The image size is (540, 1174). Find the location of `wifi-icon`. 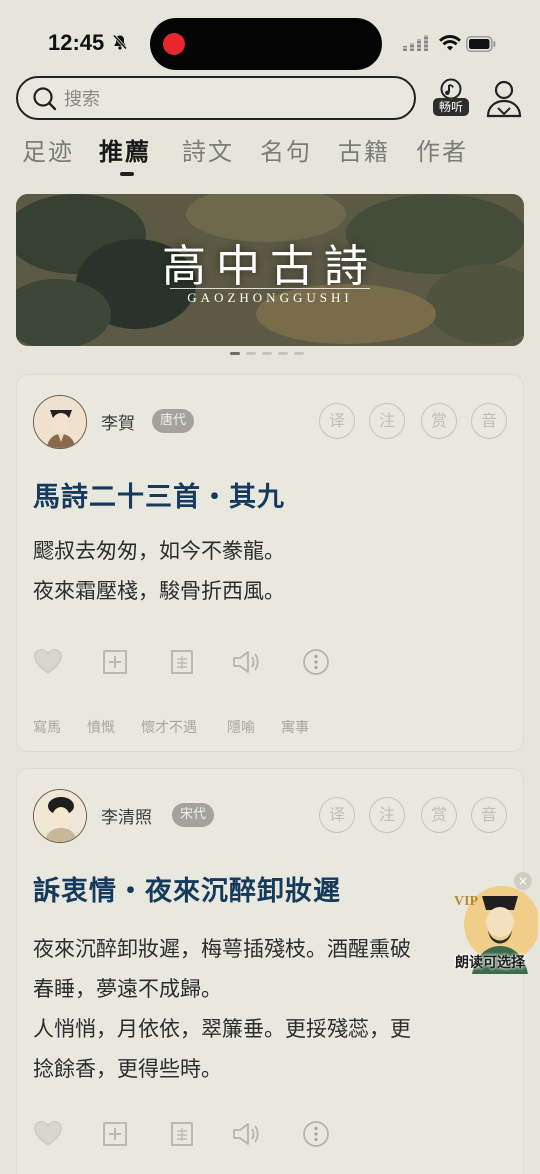

wifi-icon is located at coordinates (450, 43).